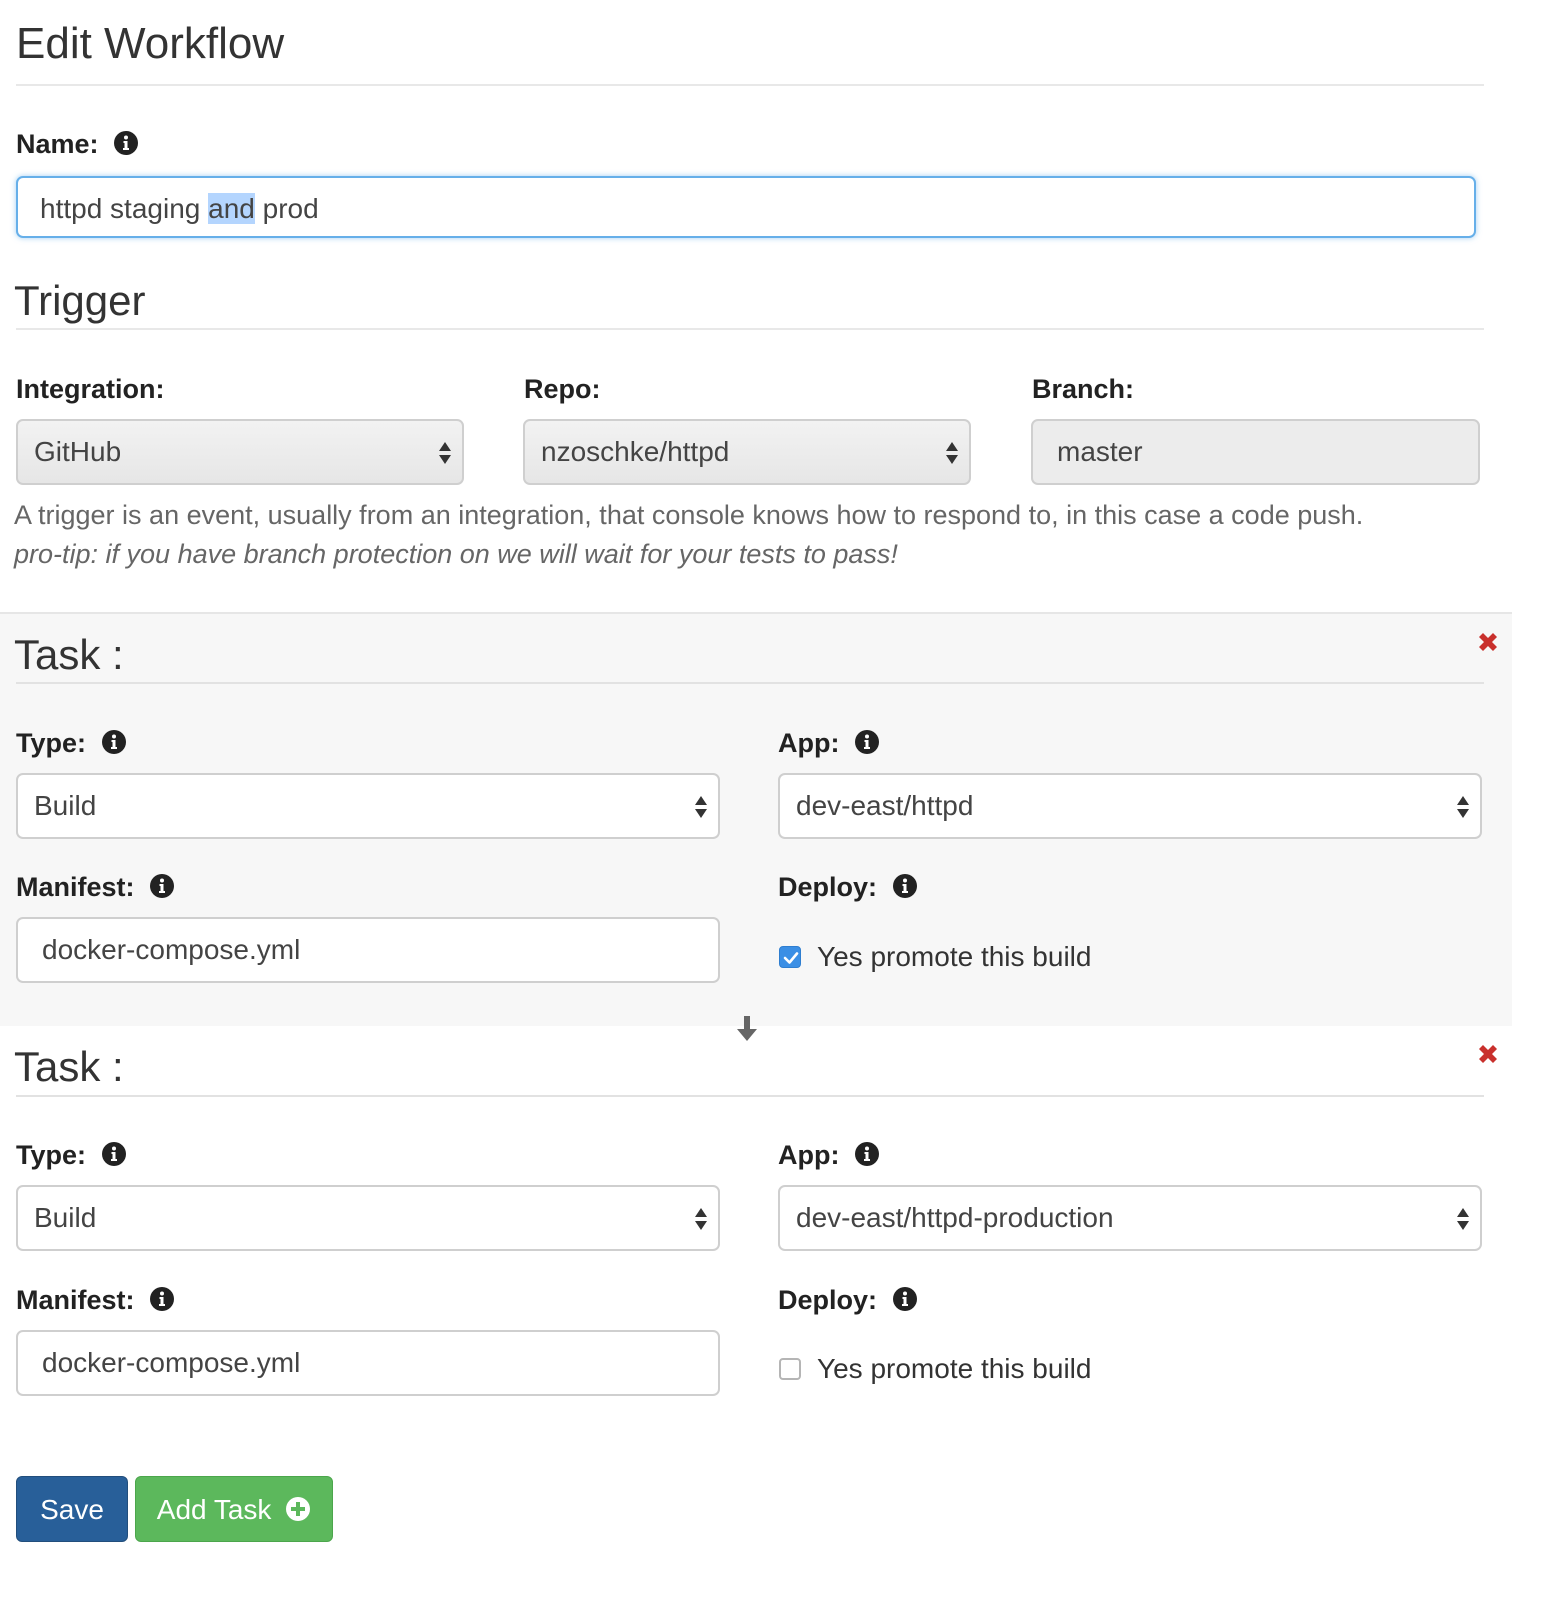 This screenshot has height=1604, width=1564. Describe the element at coordinates (885, 805) in the screenshot. I see `app-value: dev-east/httpd` at that location.